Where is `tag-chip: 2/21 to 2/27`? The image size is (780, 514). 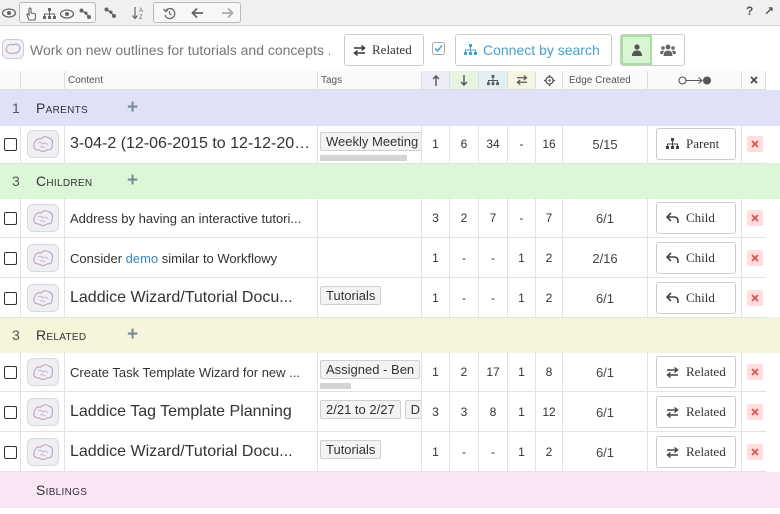
tag-chip: 2/21 to 2/27 is located at coordinates (360, 409).